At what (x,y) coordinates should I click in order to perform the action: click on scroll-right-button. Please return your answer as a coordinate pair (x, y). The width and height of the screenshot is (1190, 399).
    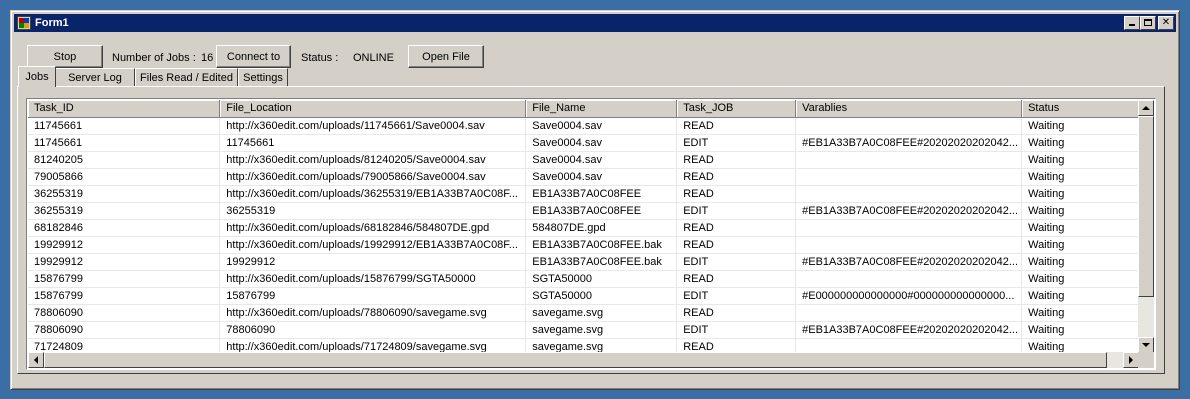
    Looking at the image, I should click on (1131, 360).